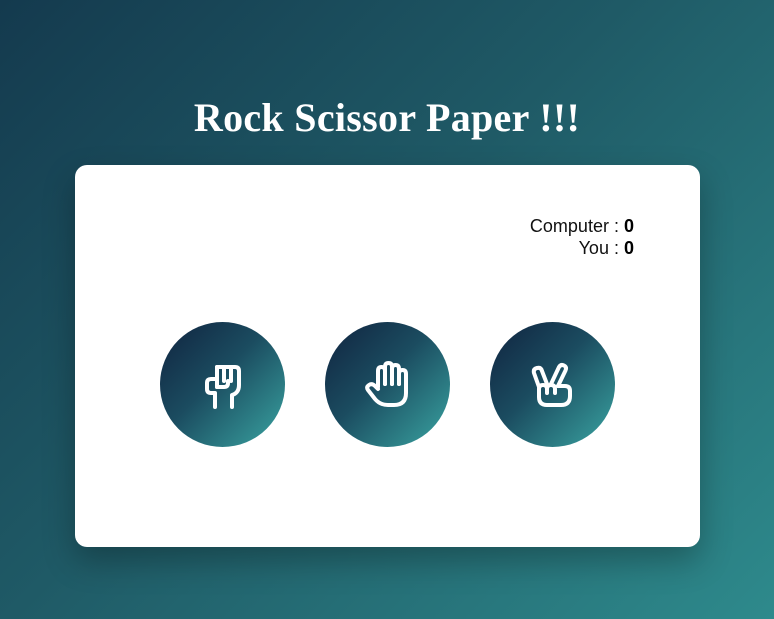  I want to click on choice-buttons, so click(387, 384).